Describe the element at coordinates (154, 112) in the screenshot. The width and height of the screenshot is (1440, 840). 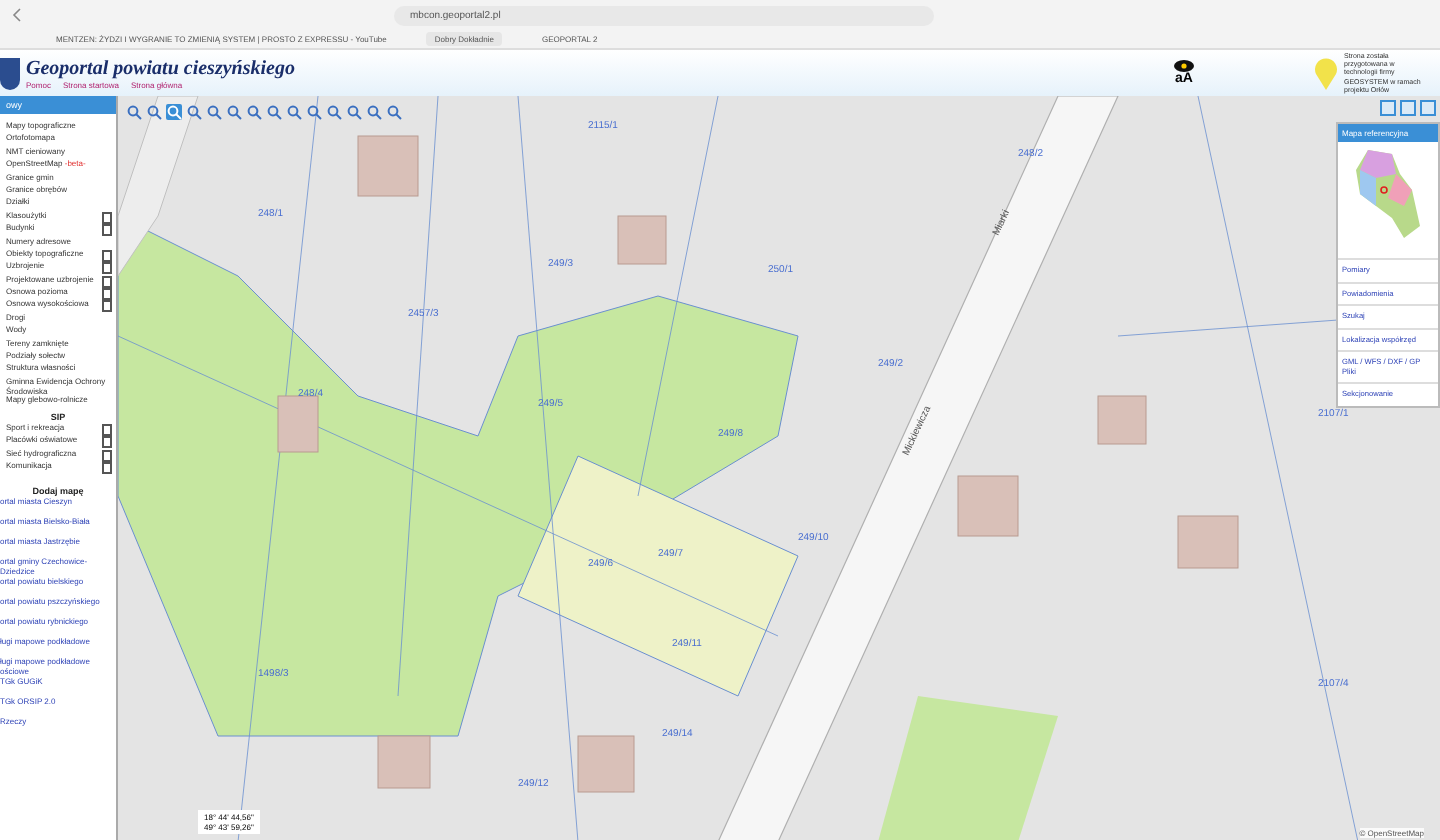
I see `zoom-out-tool` at that location.